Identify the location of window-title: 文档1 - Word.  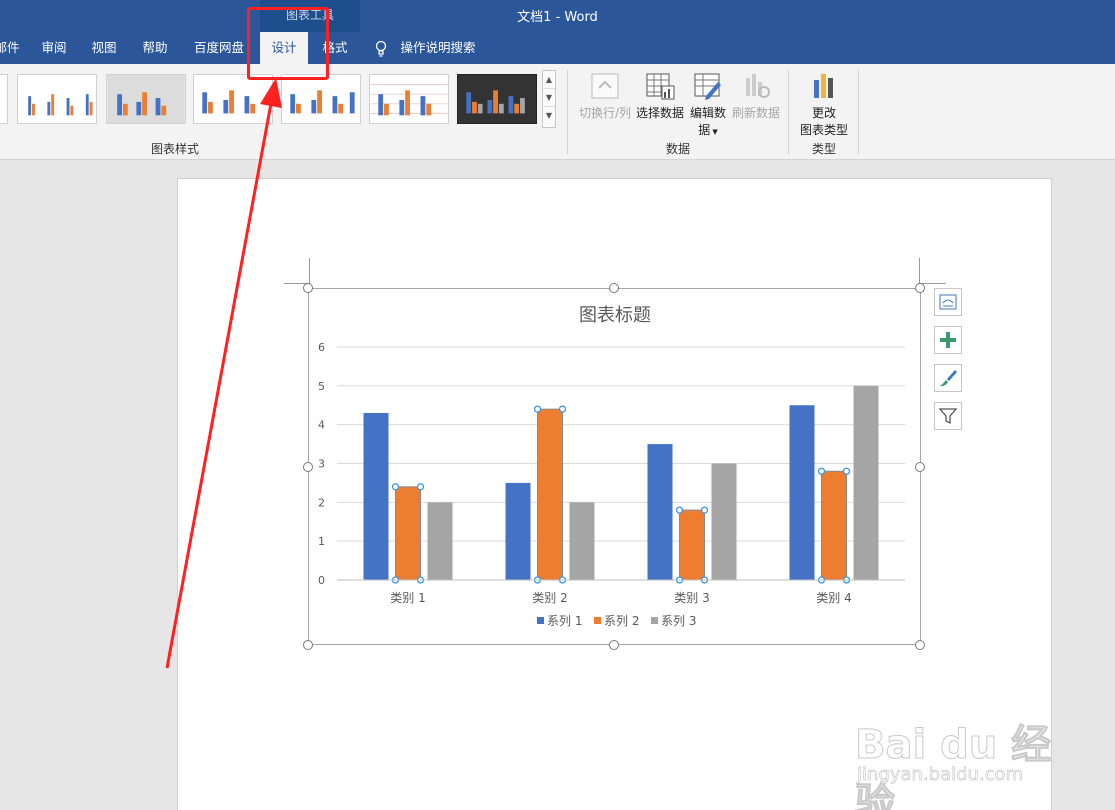
(557, 17).